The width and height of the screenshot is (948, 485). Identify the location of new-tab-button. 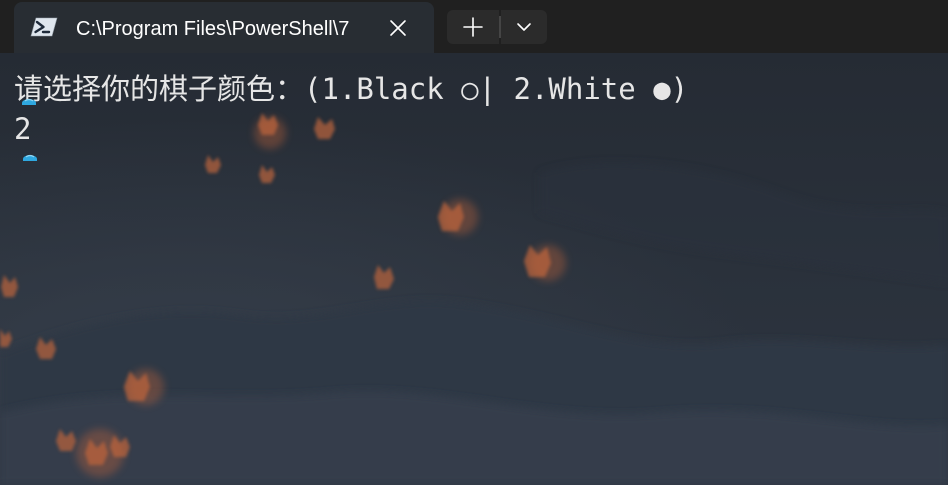
(473, 27).